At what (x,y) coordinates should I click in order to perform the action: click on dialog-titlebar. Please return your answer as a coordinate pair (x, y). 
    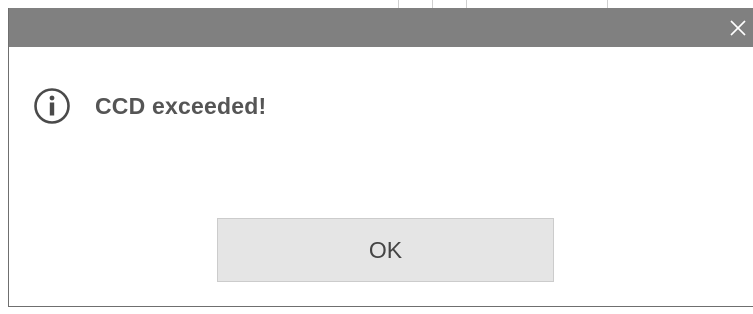
    Looking at the image, I should click on (381, 27).